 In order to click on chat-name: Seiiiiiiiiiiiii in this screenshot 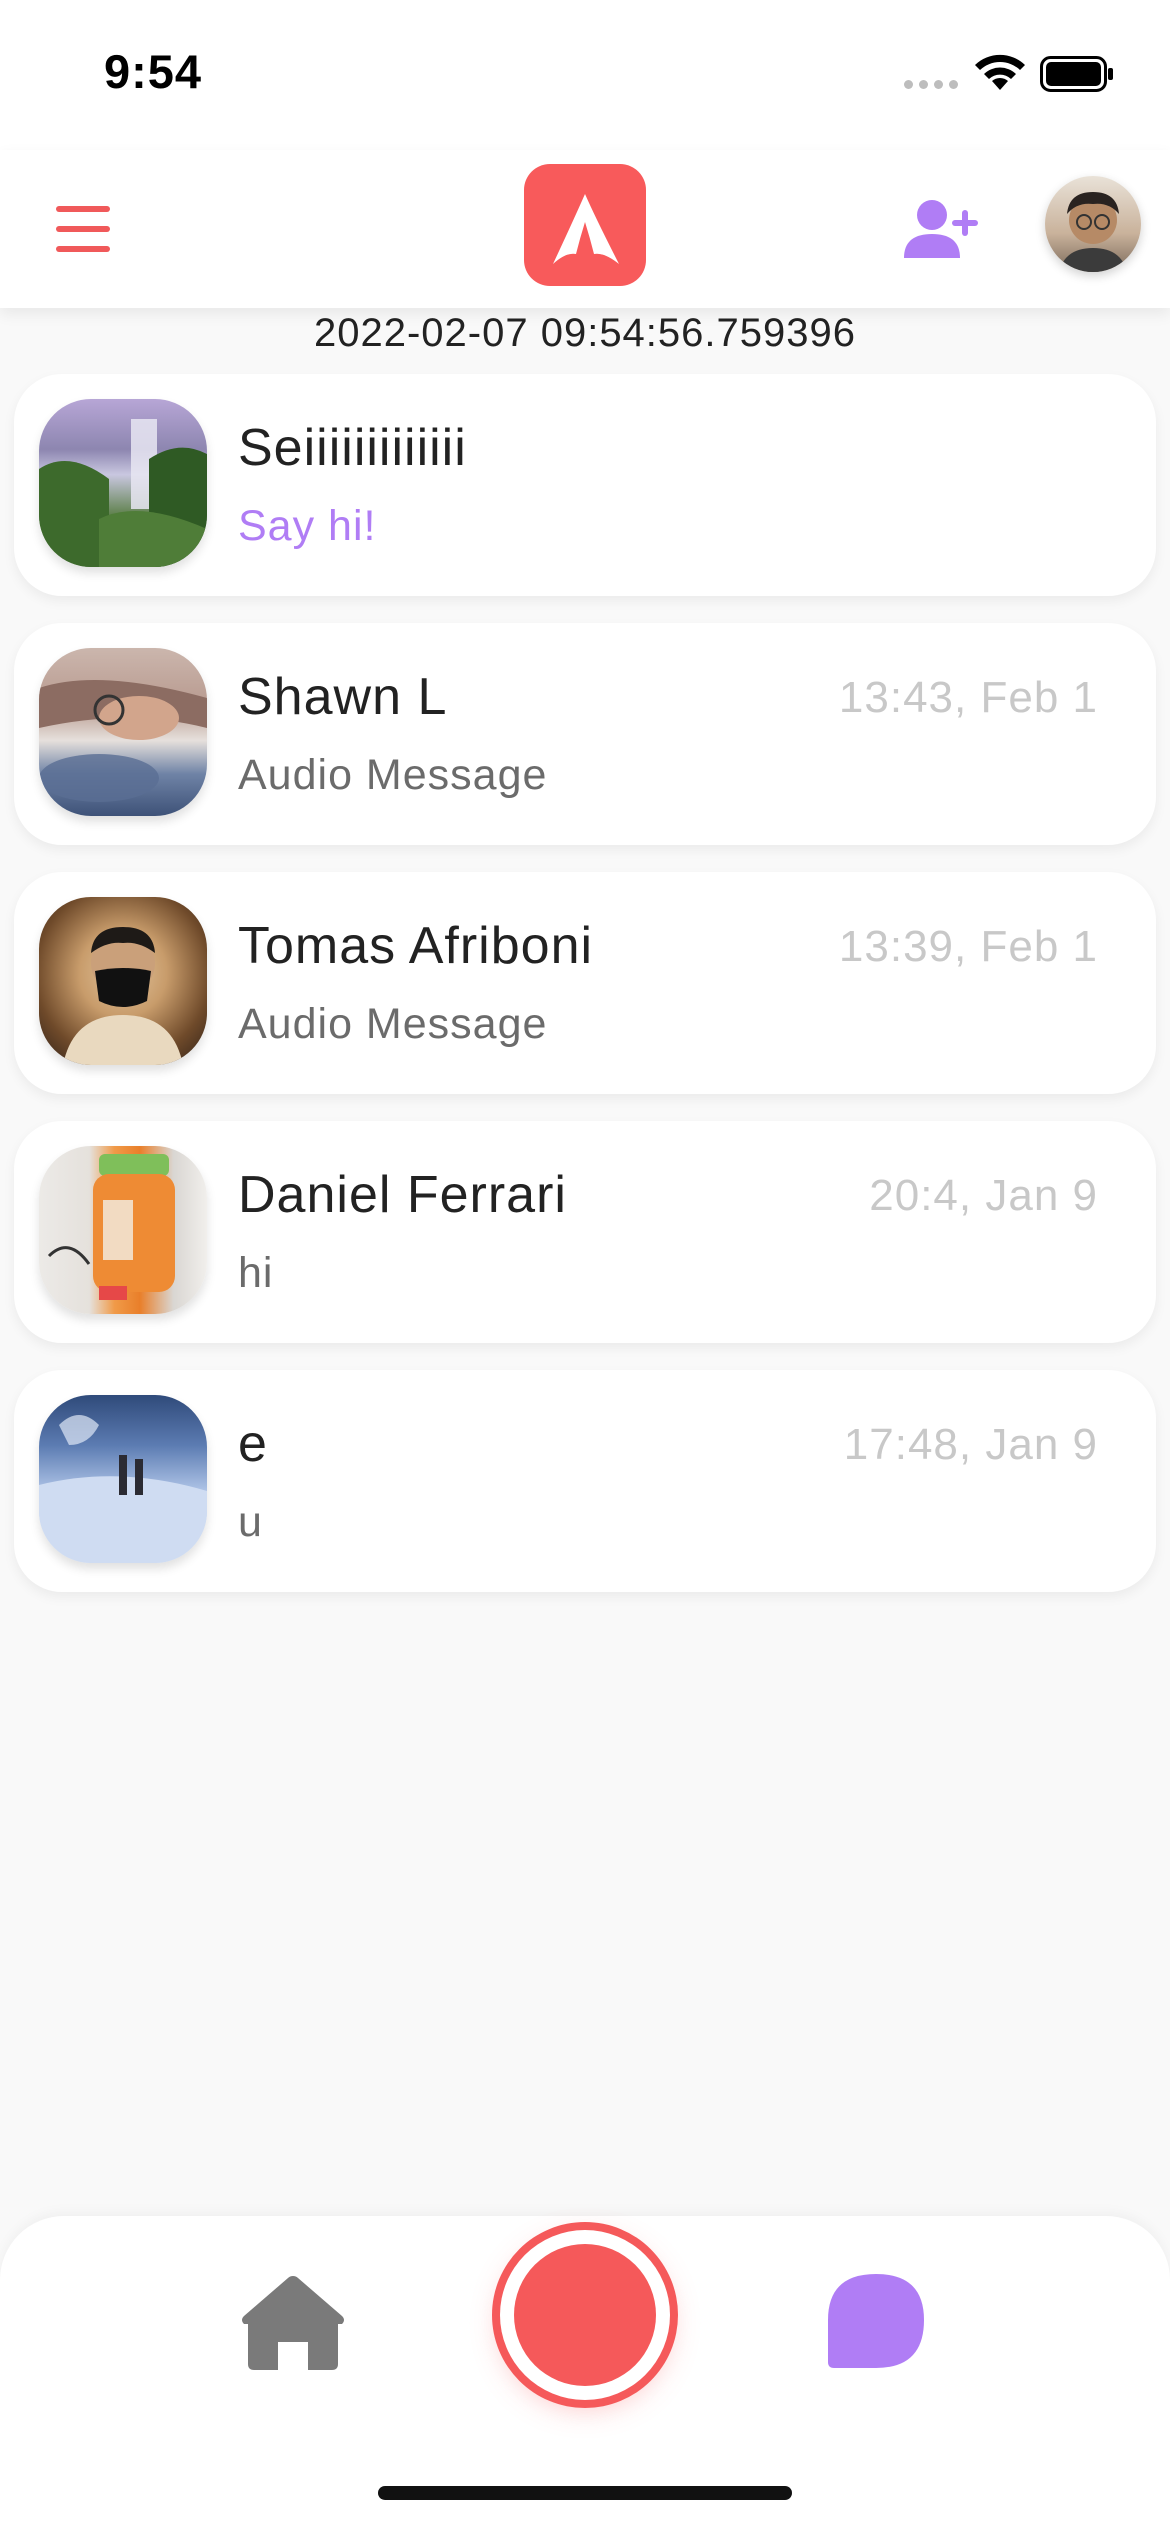, I will do `click(352, 448)`.